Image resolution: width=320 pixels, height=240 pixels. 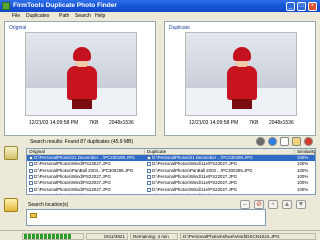 I want to click on clear-locations-button: ⊘, so click(x=259, y=204).